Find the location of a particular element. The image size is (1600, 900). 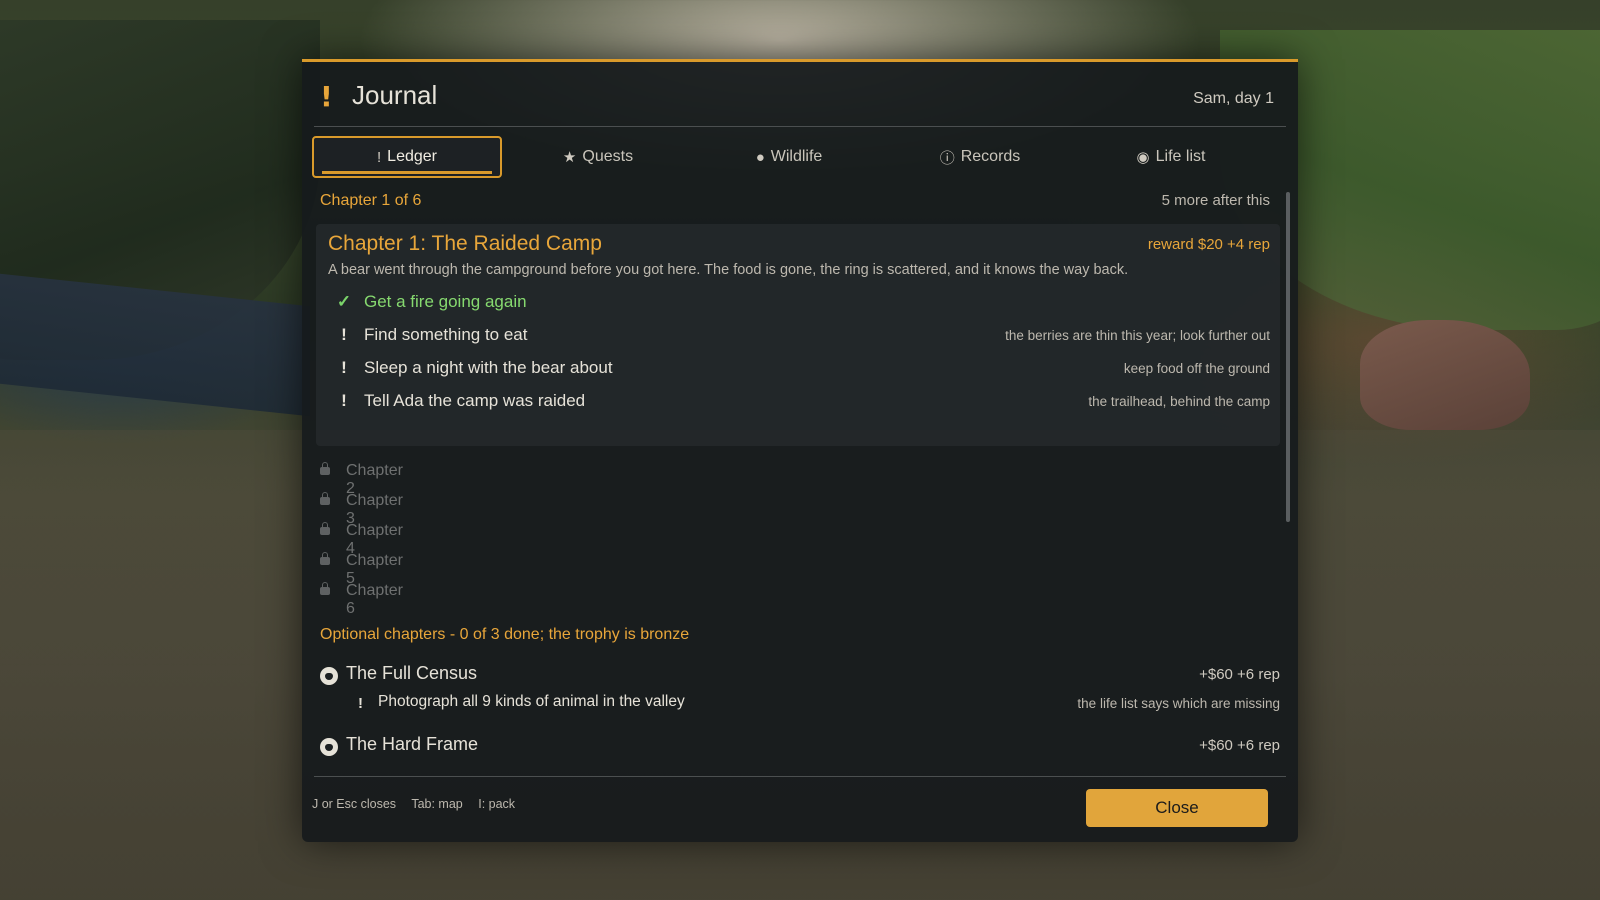

tab-records: ⓘ Records is located at coordinates (980, 157).